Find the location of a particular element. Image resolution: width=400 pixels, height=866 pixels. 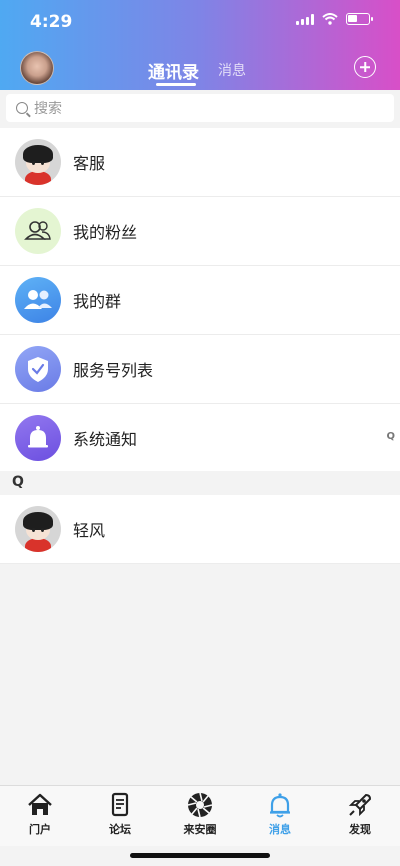

tab-forum: 论坛 is located at coordinates (120, 816).